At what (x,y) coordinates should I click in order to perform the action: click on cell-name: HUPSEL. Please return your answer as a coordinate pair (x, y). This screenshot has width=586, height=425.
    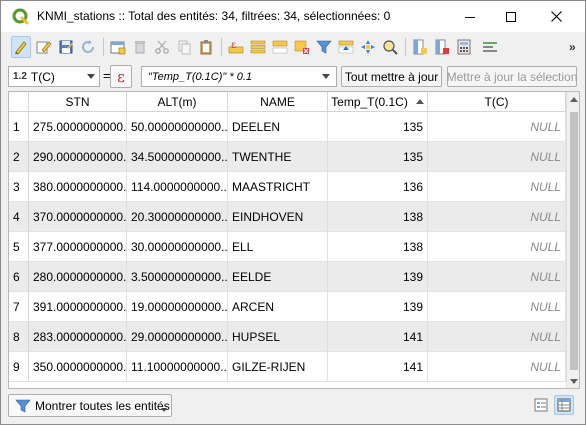
    Looking at the image, I should click on (278, 337).